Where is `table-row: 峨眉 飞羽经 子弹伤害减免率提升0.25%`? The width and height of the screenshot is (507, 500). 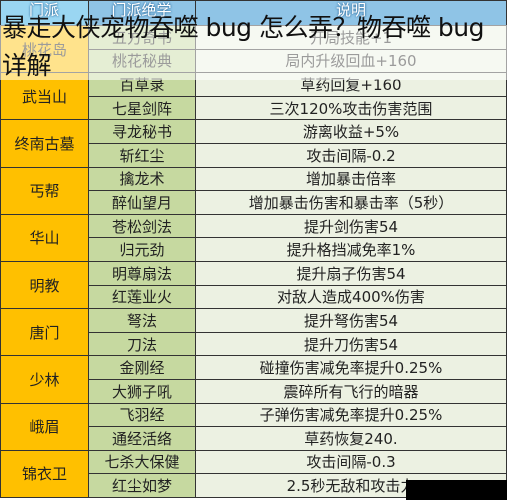
table-row: 峨眉 飞羽经 子弹伤害减免率提升0.25% is located at coordinates (253, 426).